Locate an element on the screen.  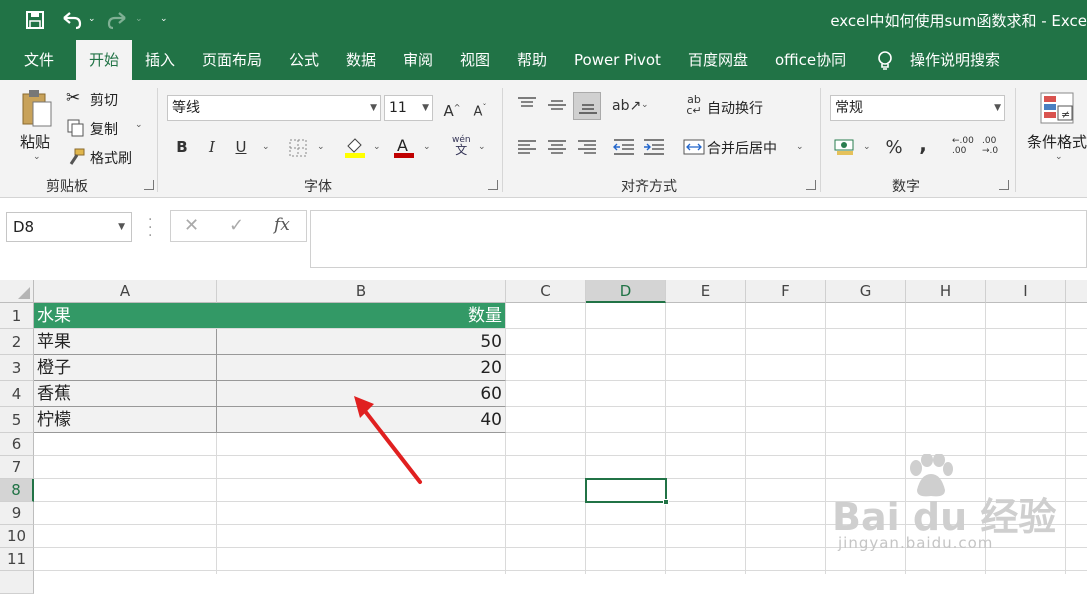
font-size-combo: 11 ▼ is located at coordinates (408, 108).